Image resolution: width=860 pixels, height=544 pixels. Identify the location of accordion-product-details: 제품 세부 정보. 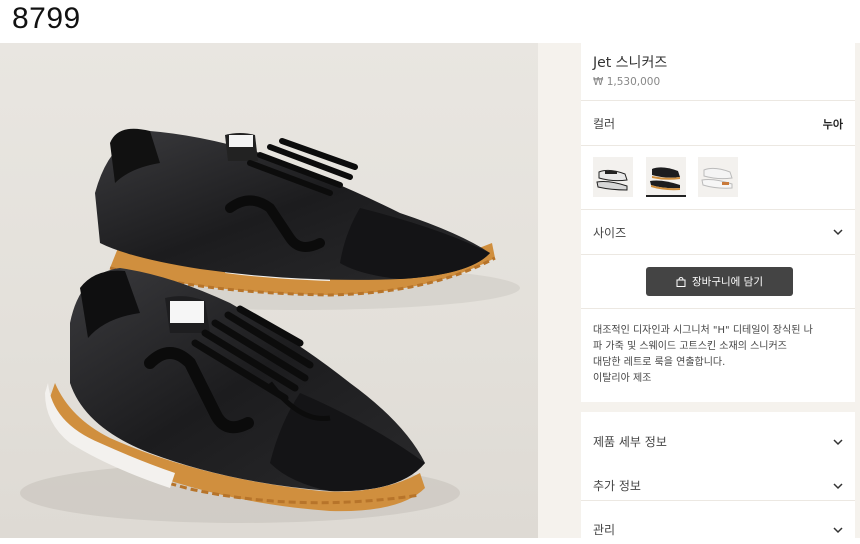
(718, 434).